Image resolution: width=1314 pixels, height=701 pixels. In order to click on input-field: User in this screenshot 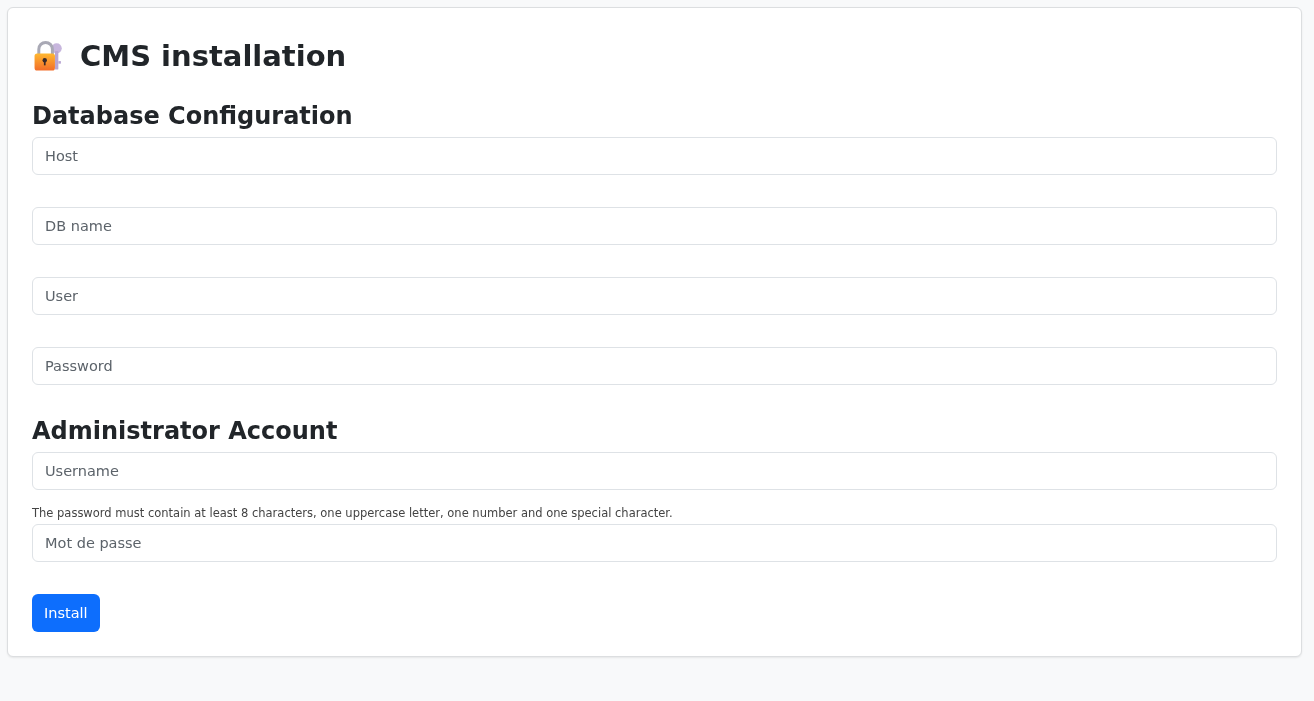, I will do `click(654, 295)`.